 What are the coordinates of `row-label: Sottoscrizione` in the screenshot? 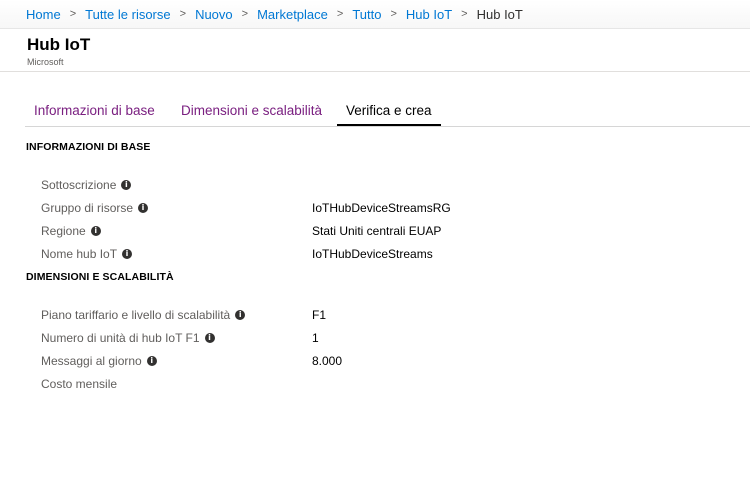 It's located at (79, 185).